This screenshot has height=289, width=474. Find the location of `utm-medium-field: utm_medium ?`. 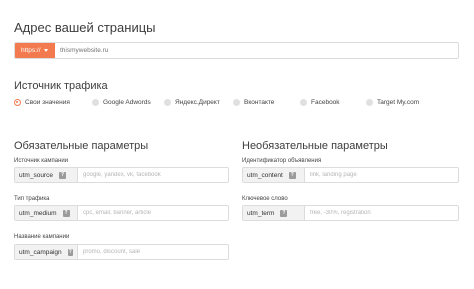

utm-medium-field: utm_medium ? is located at coordinates (121, 213).